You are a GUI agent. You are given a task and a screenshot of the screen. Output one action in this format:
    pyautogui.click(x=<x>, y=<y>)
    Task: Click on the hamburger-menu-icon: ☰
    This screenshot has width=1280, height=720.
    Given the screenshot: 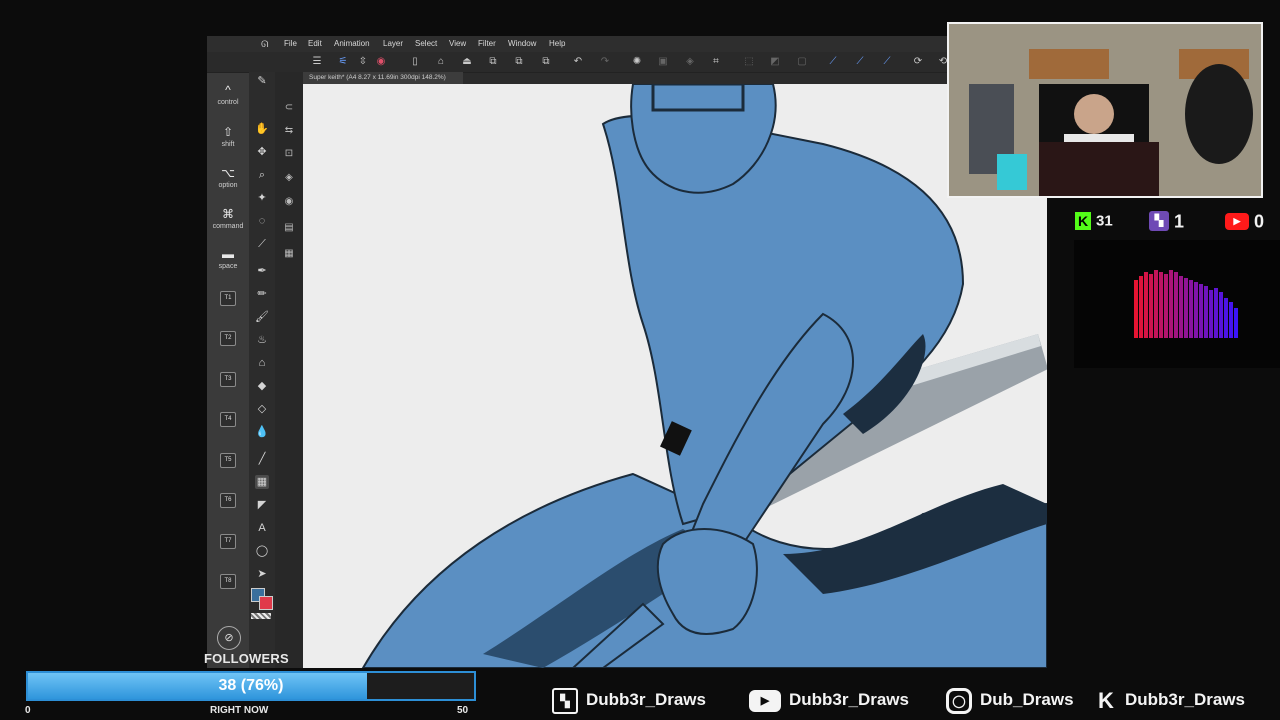 What is the action you would take?
    pyautogui.click(x=317, y=62)
    